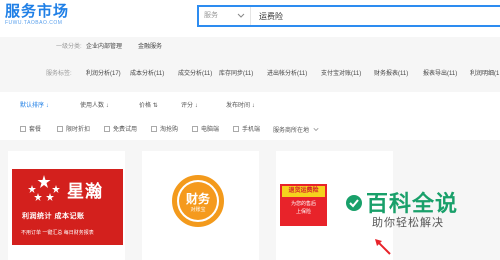 The width and height of the screenshot is (500, 260). I want to click on sort-rating: 评分 ↓, so click(189, 106).